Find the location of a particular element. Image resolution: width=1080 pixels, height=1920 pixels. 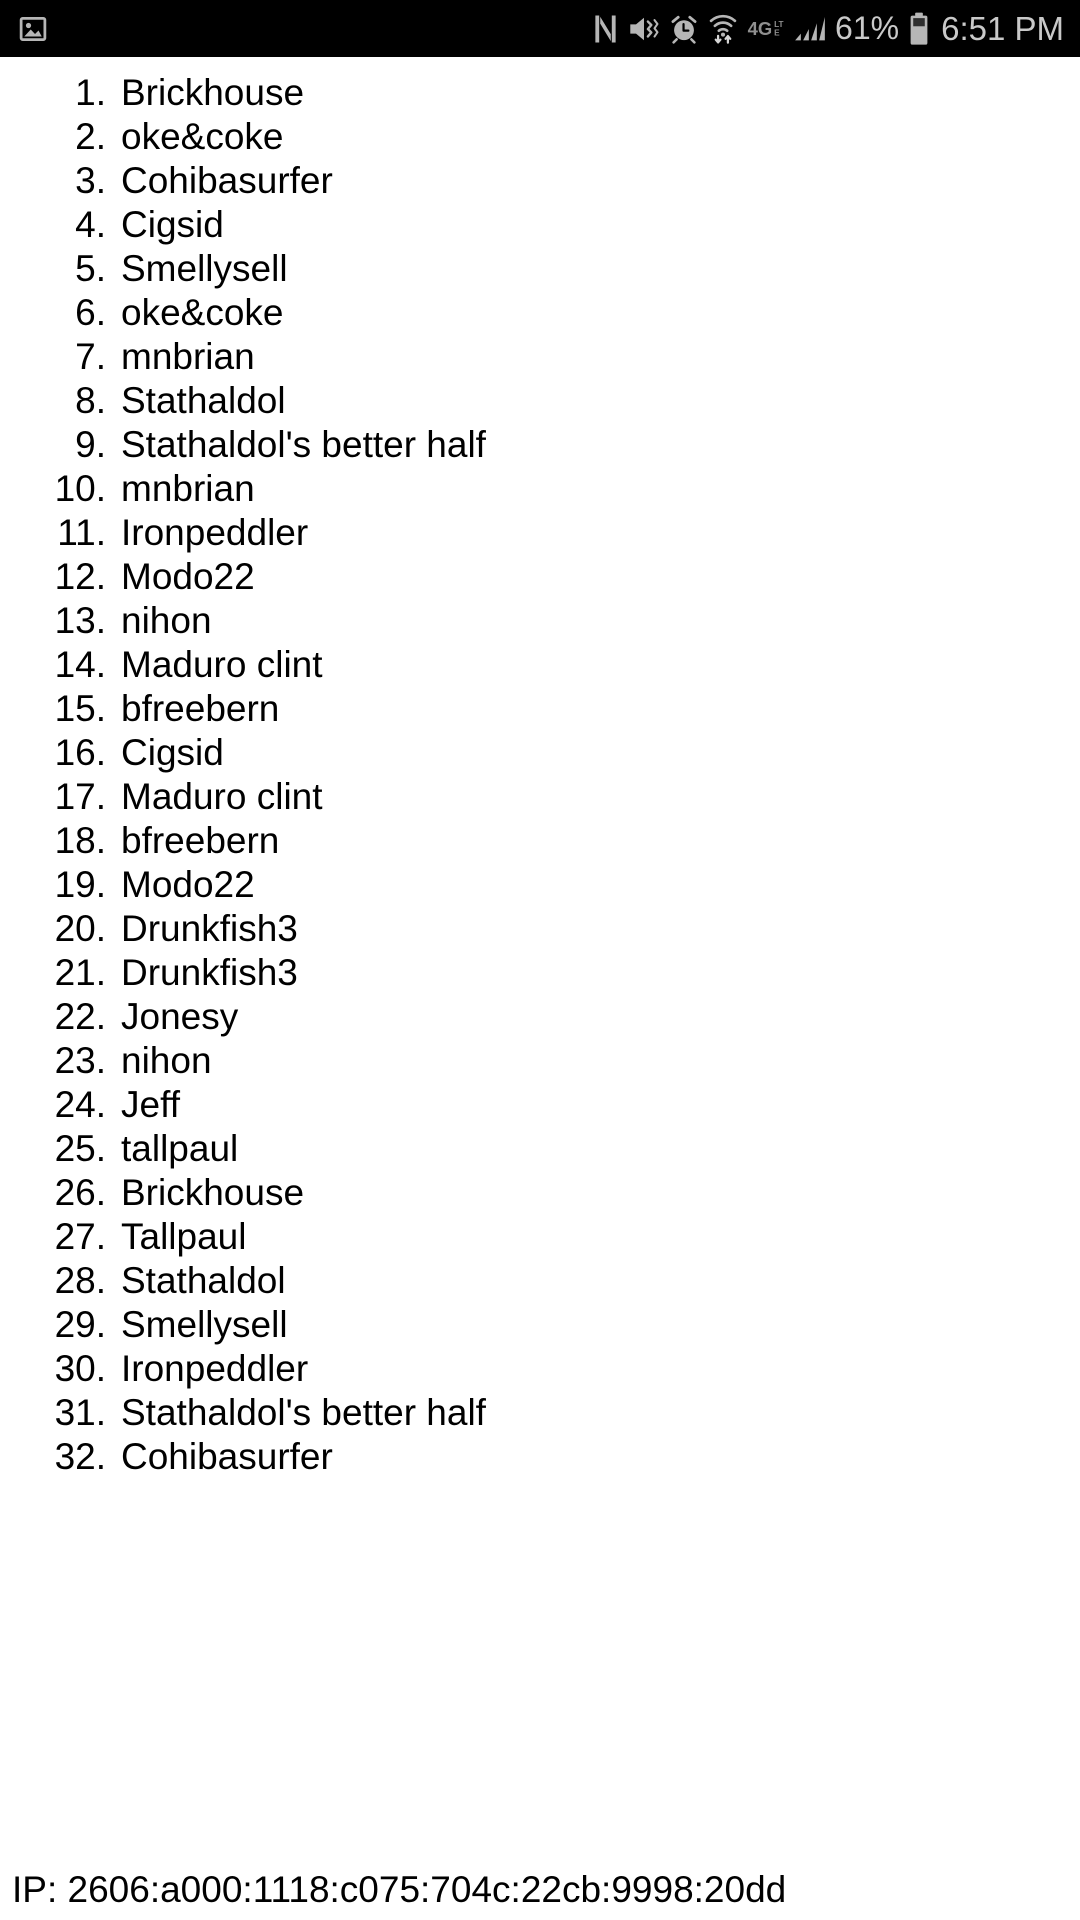

list-item-number: 2. is located at coordinates (90, 136).